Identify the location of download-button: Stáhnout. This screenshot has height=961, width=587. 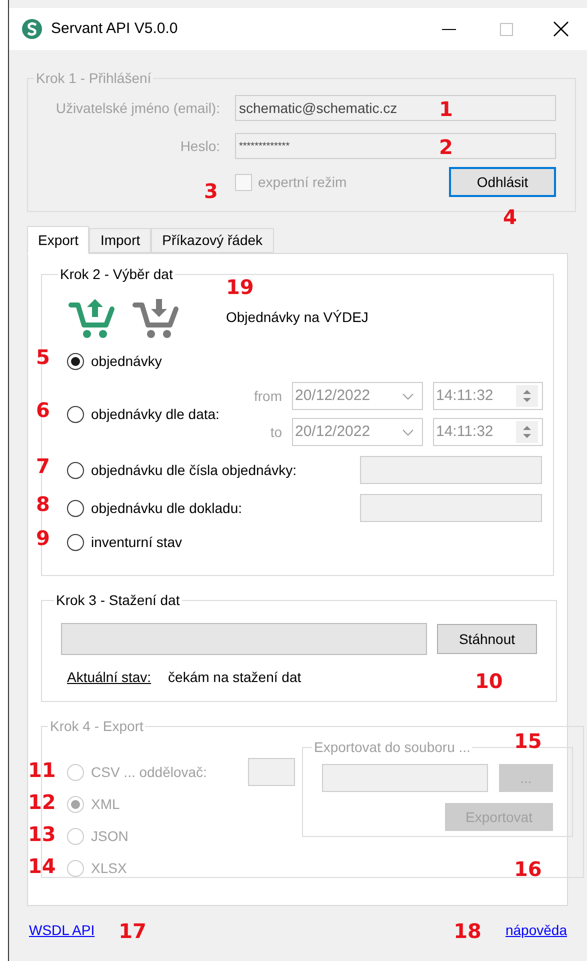
(487, 639).